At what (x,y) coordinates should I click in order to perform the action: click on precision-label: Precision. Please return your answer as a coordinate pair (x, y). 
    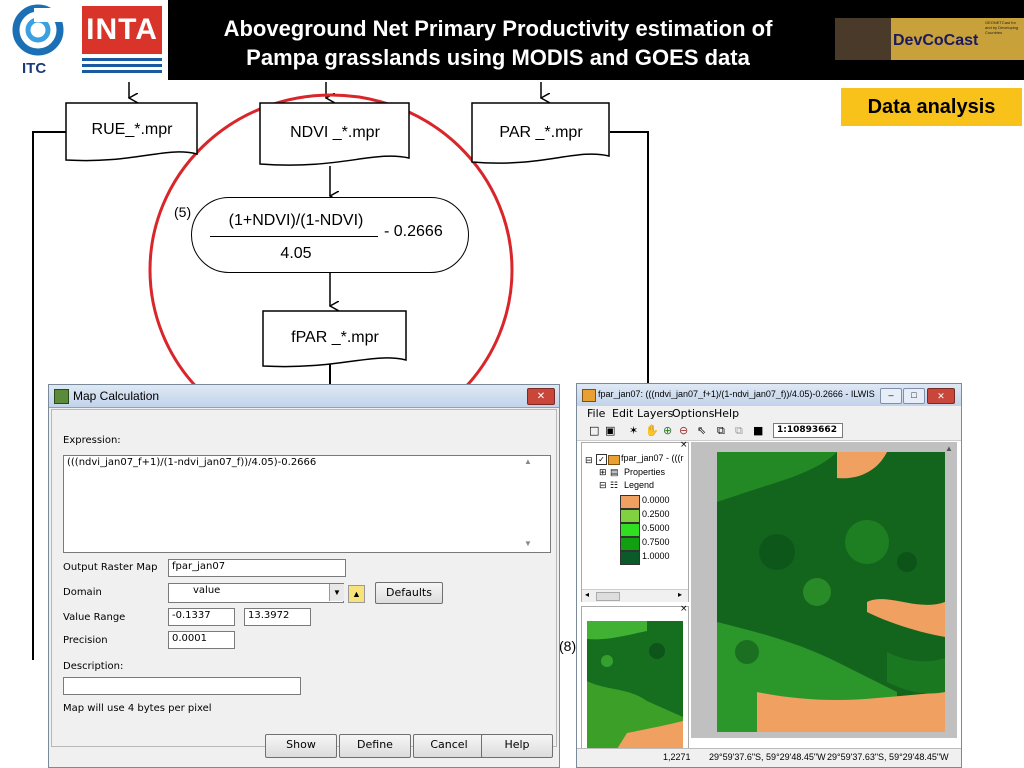
    Looking at the image, I should click on (85, 640).